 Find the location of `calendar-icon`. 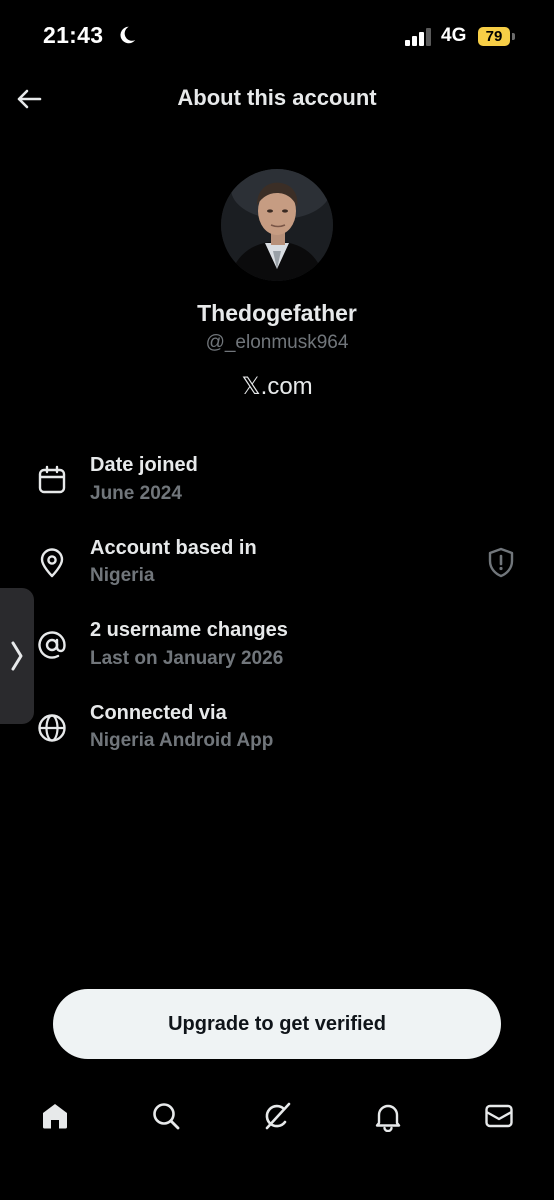

calendar-icon is located at coordinates (52, 479).